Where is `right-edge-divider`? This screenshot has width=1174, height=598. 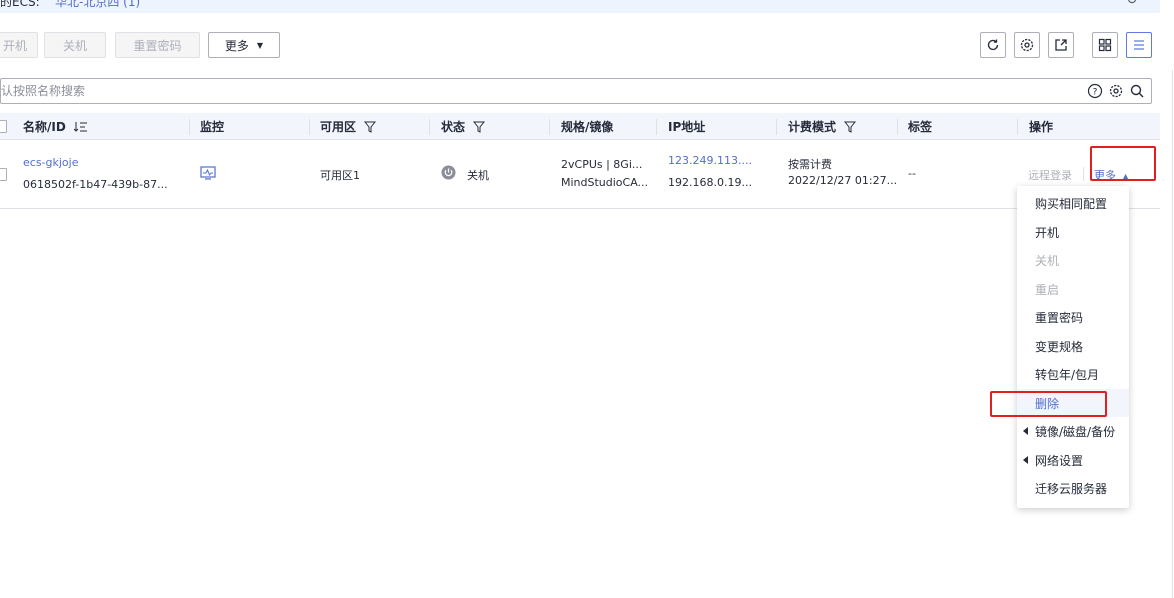 right-edge-divider is located at coordinates (1172, 334).